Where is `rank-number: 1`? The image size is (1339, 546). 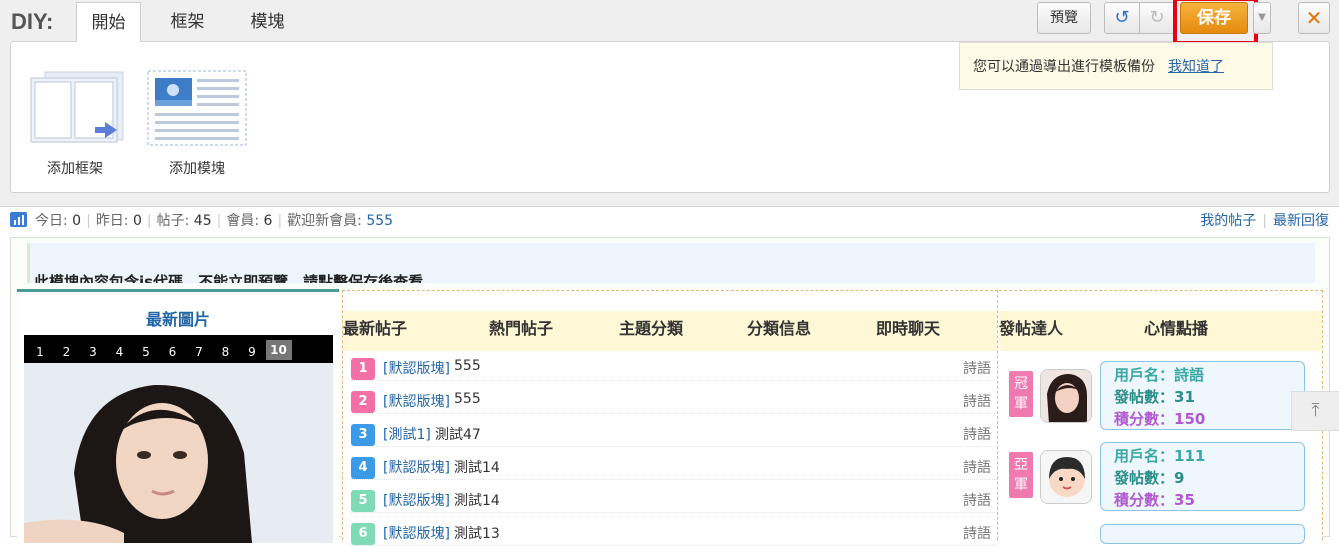
rank-number: 1 is located at coordinates (363, 369).